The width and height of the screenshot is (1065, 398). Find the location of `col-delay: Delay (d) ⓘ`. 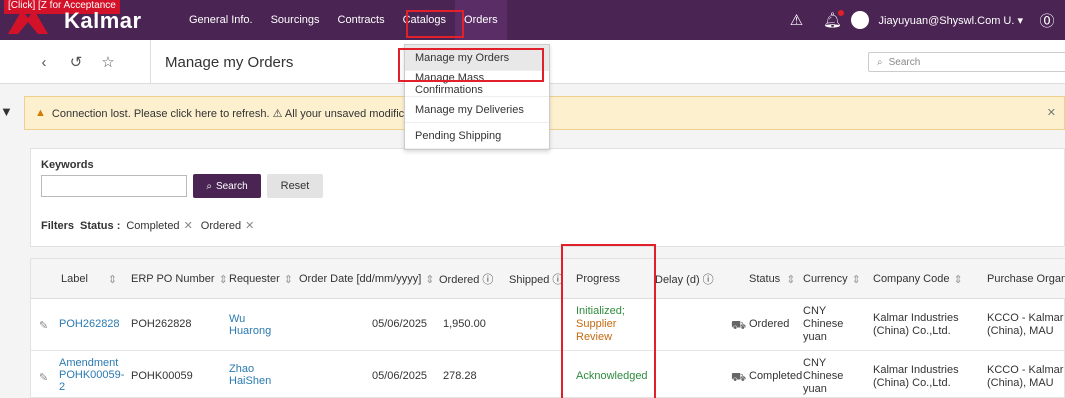

col-delay: Delay (d) ⓘ is located at coordinates (684, 279).